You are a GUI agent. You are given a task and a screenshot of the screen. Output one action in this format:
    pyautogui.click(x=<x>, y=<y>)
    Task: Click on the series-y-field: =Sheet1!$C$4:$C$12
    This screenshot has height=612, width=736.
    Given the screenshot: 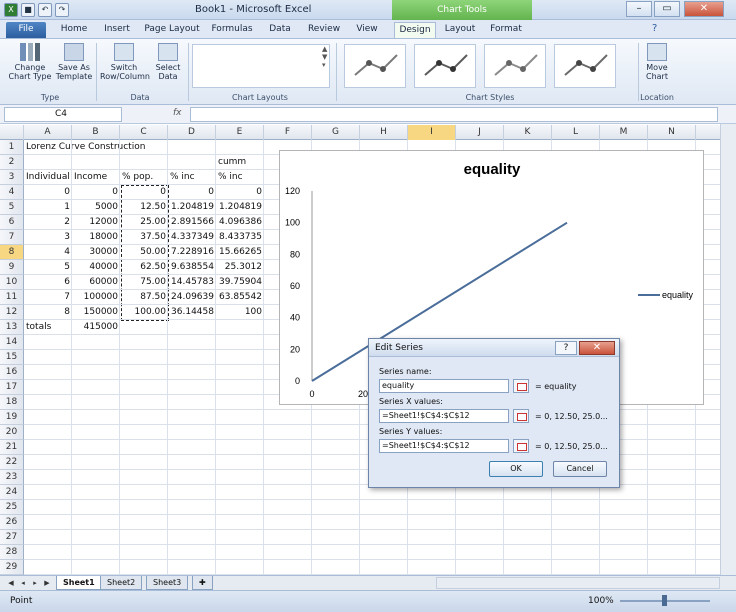 What is the action you would take?
    pyautogui.click(x=444, y=446)
    